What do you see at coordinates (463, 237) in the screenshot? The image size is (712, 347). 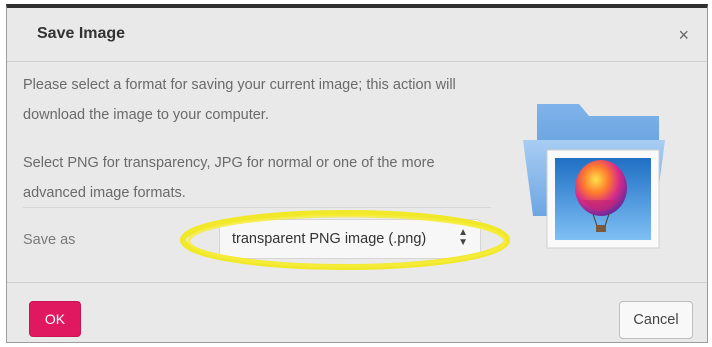 I see `updown-arrows-icon: ▲ ▼` at bounding box center [463, 237].